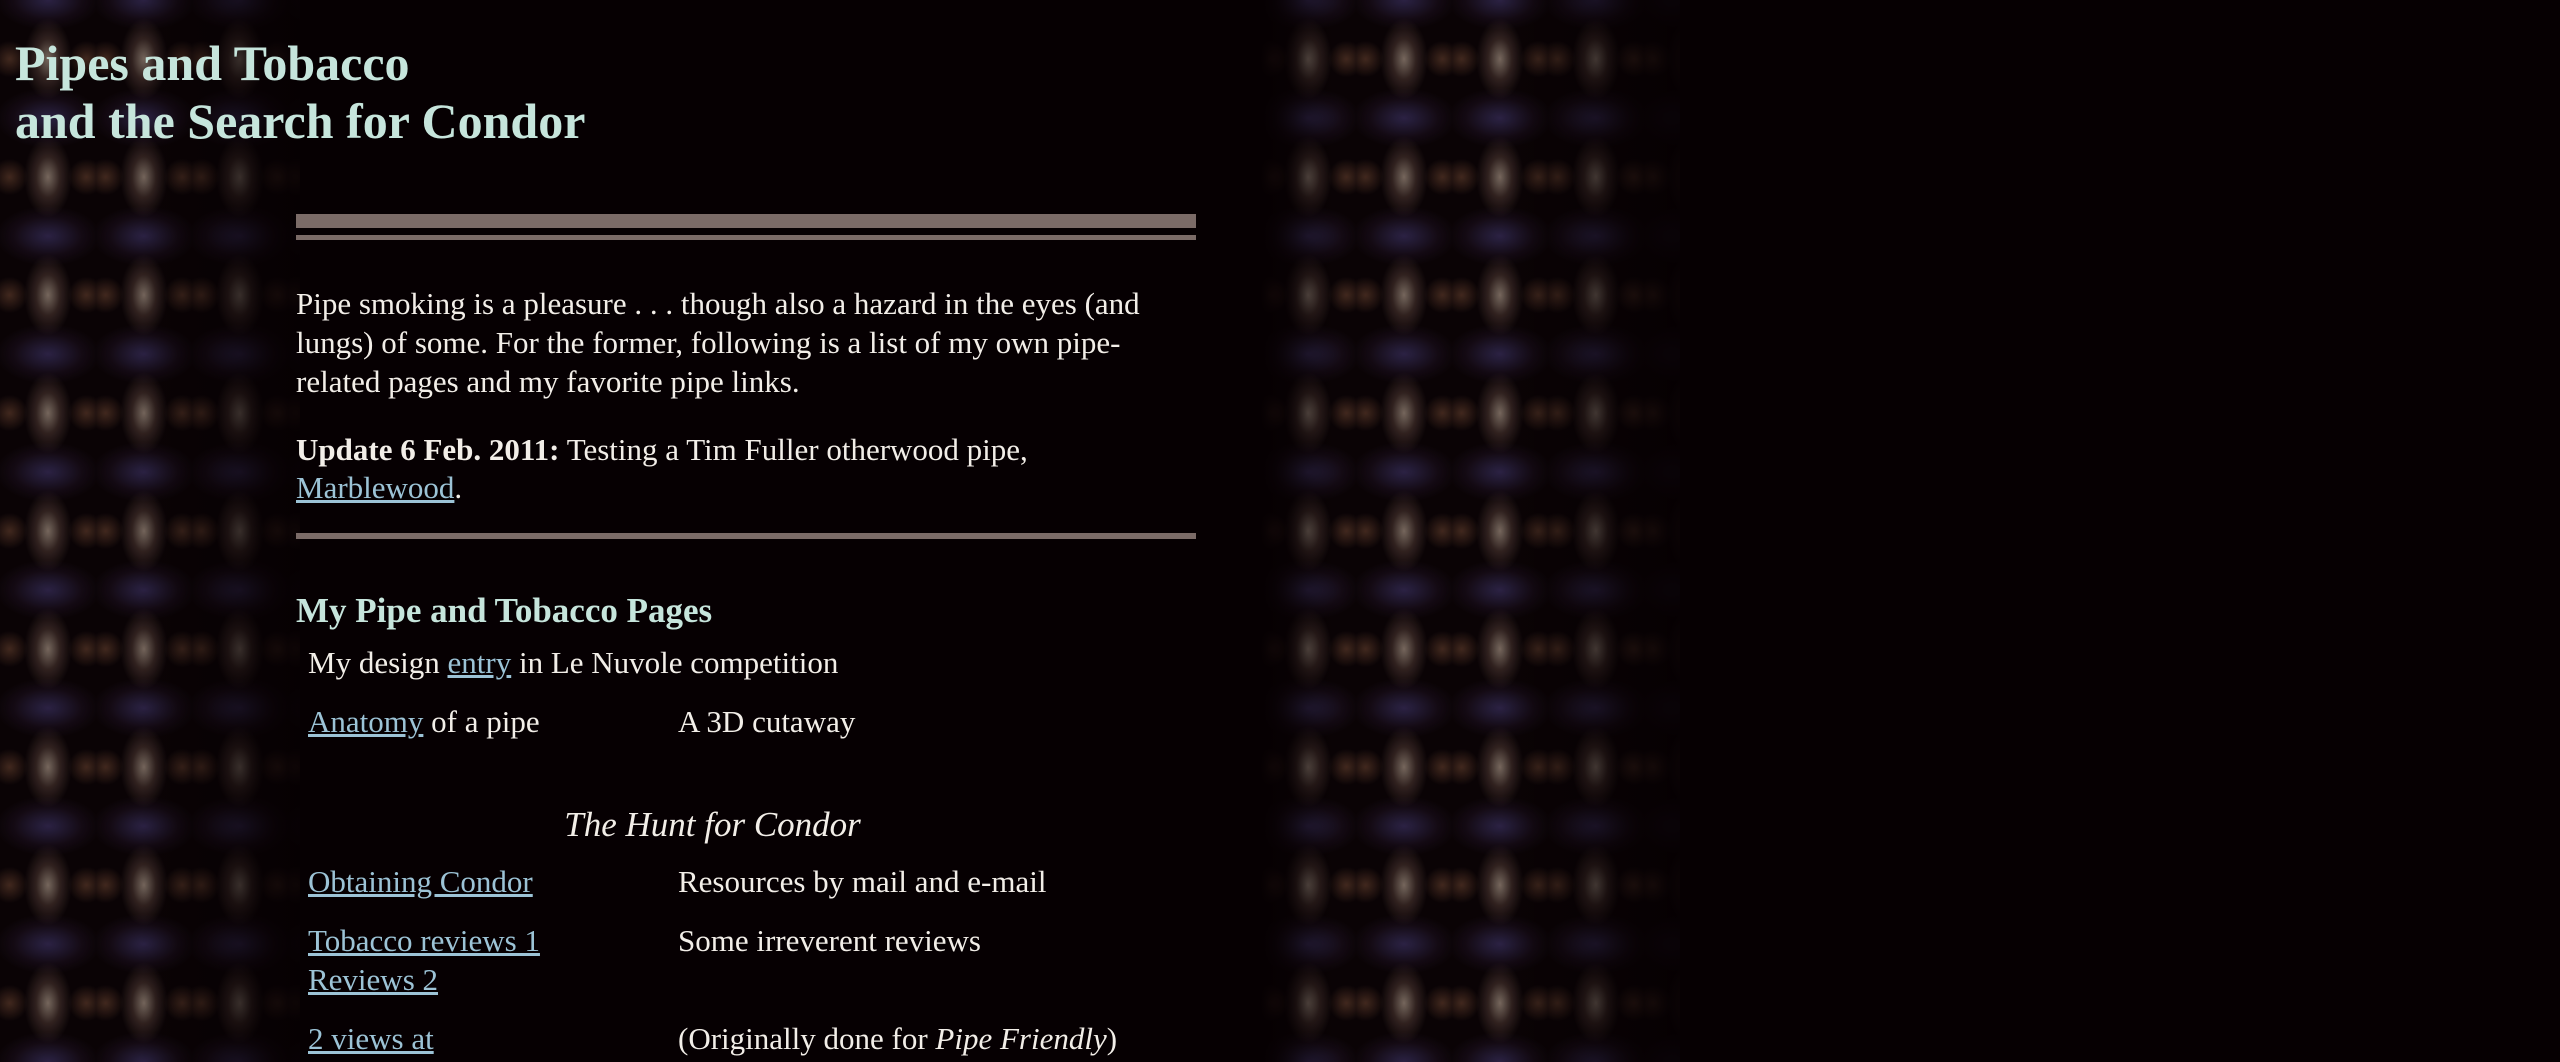  I want to click on section-heading: My Pipe and Tobacco Pages, so click(504, 610).